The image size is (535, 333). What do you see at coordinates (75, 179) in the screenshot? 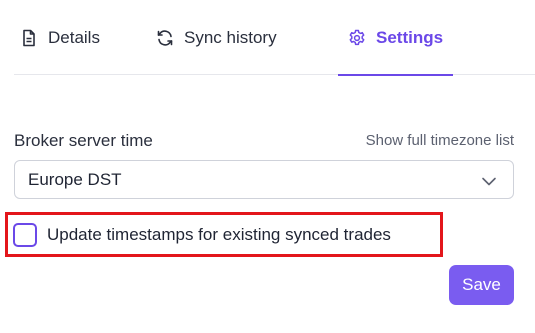
I see `timezone-select-value: Europe DST` at bounding box center [75, 179].